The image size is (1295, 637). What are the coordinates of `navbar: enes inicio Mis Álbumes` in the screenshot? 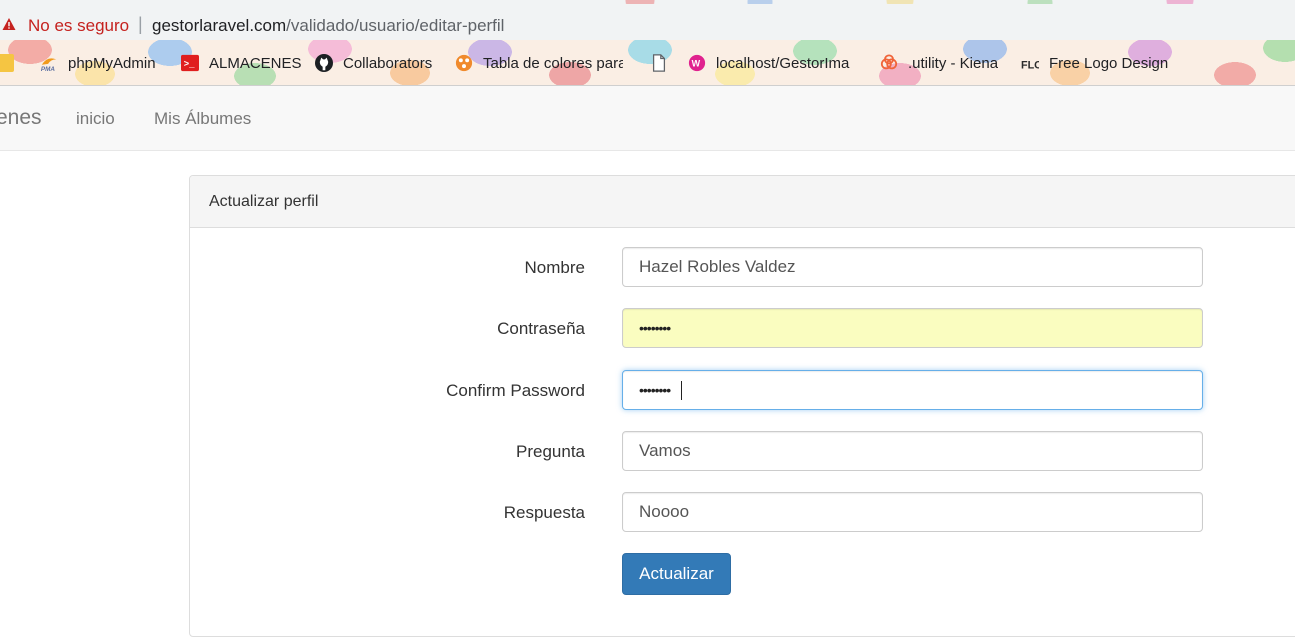 It's located at (647, 118).